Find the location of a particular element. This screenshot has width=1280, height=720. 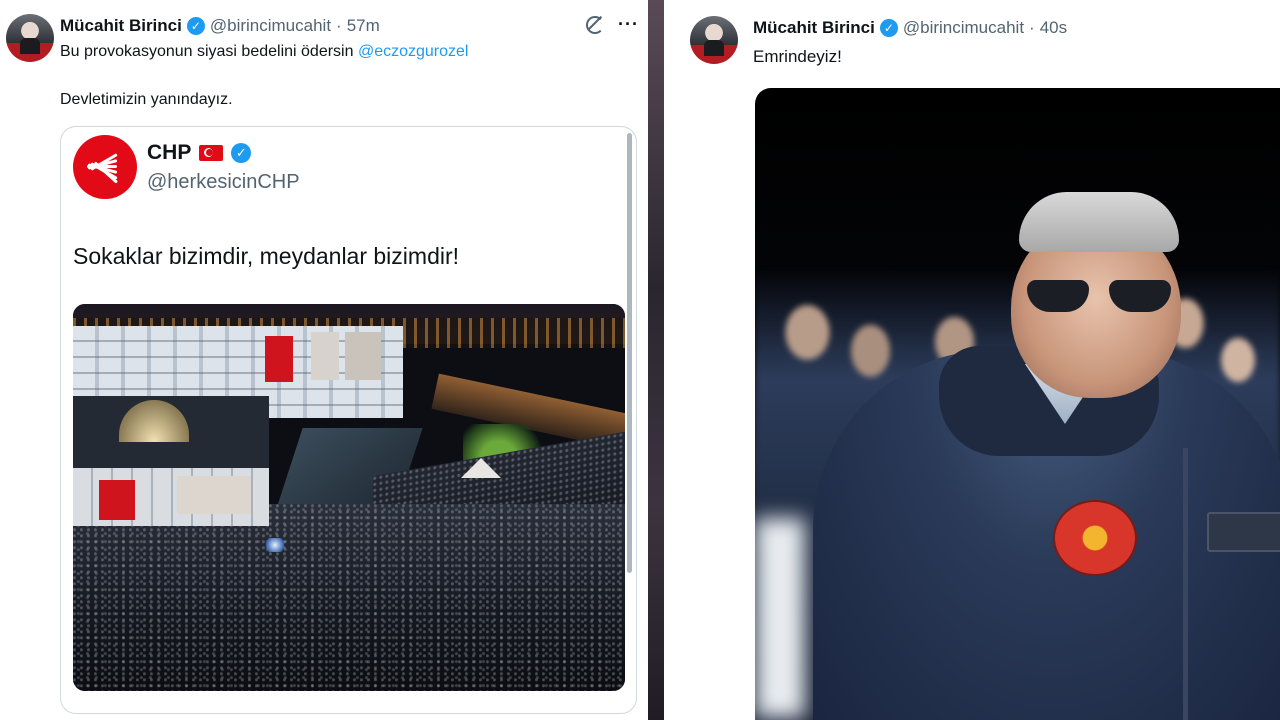

tweet-text: Emrindeyiz! is located at coordinates (797, 56).